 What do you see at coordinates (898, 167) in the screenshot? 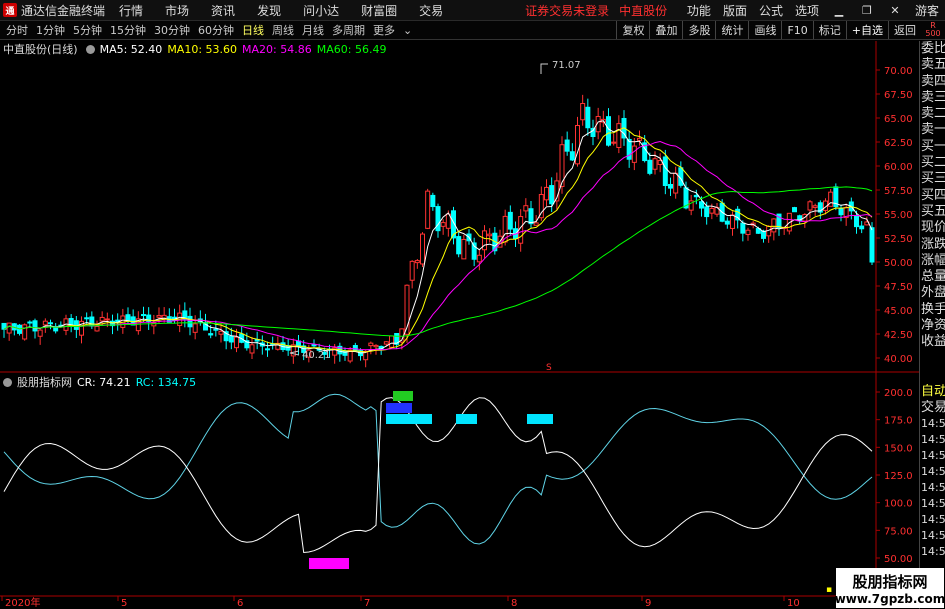
I see `price-tick-label: 60.00` at bounding box center [898, 167].